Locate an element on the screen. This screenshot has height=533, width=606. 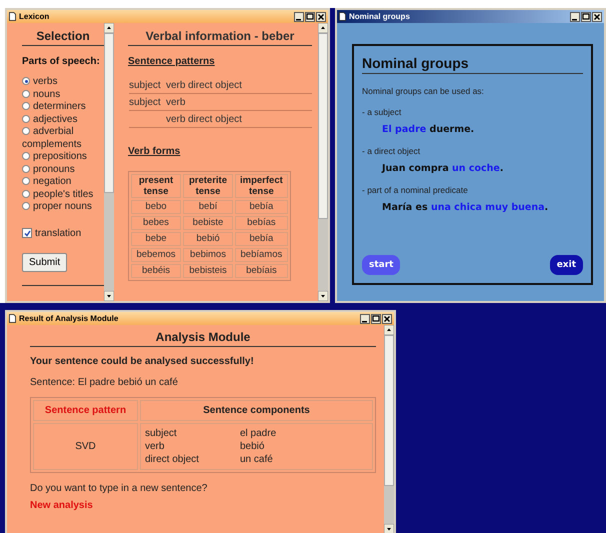
component-word: el padre is located at coordinates (259, 433).